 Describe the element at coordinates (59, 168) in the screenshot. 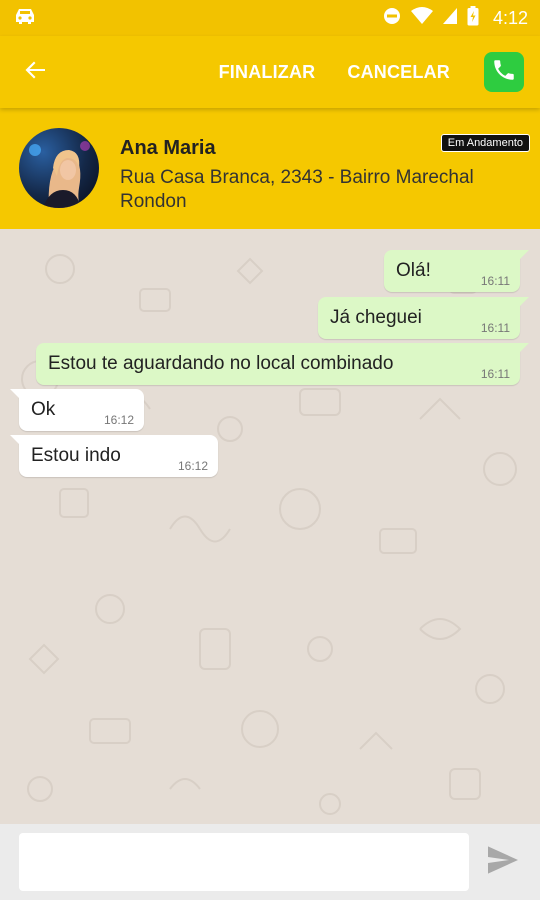

I see `avatar` at that location.